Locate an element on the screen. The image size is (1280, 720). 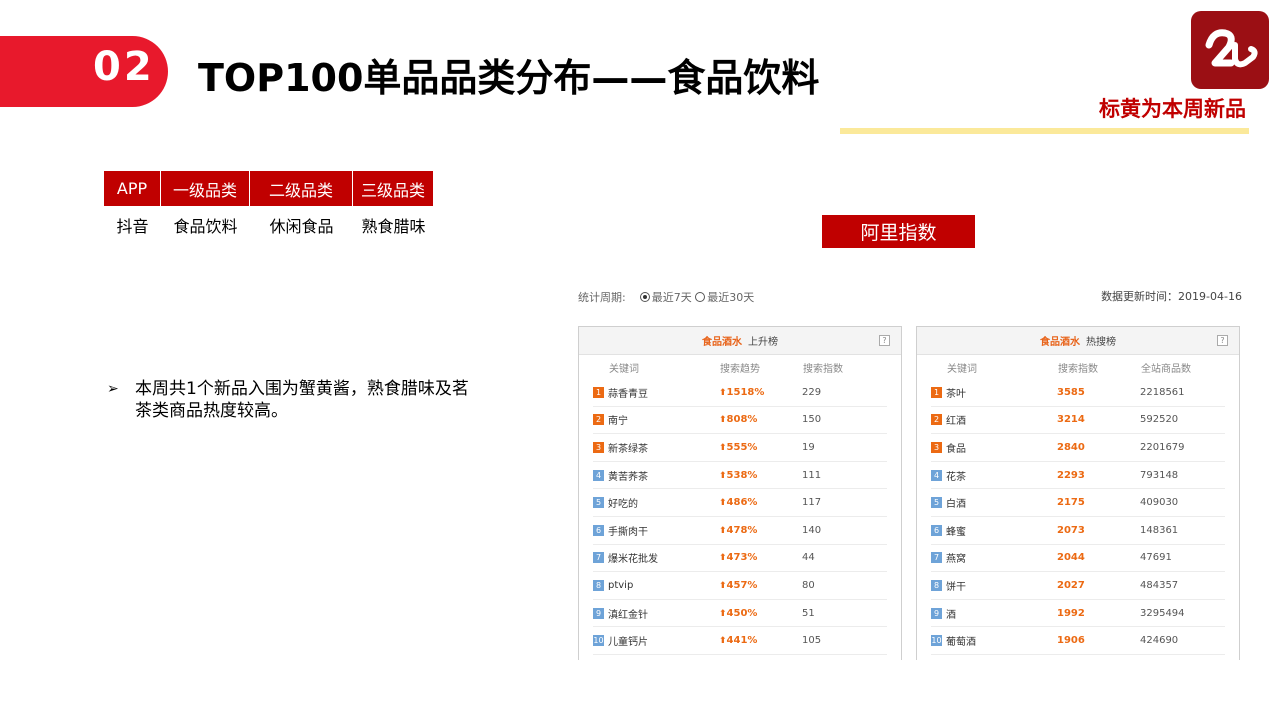
trend-value: ⬆808% is located at coordinates (760, 419).